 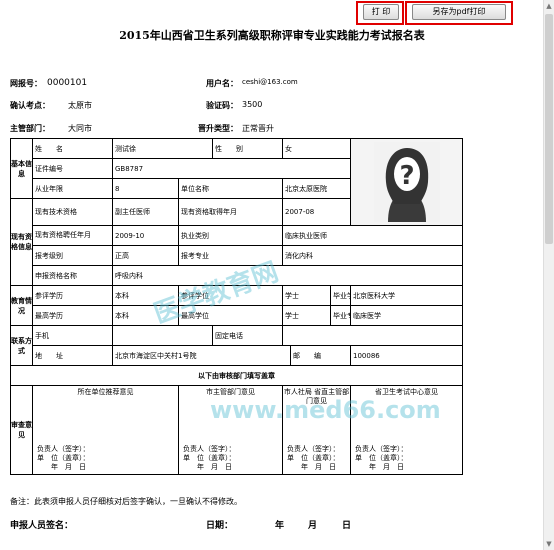 What do you see at coordinates (347, 526) in the screenshot?
I see `date-day: 日` at bounding box center [347, 526].